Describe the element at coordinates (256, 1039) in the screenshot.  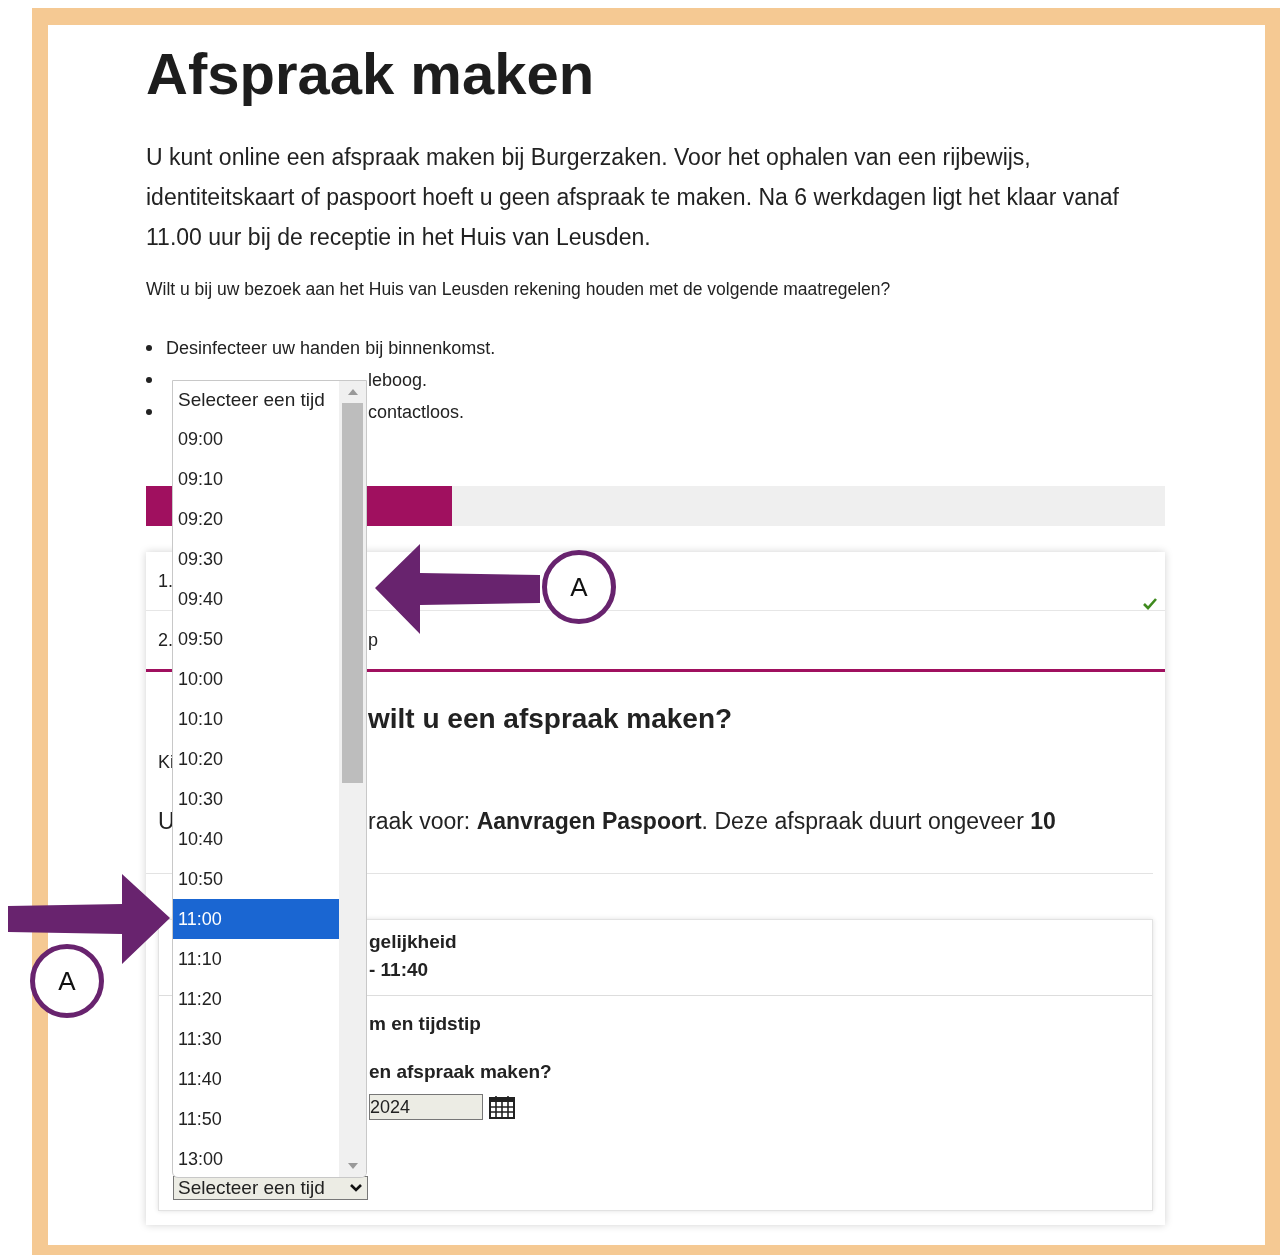
I see `dropdown-option: 11:30` at that location.